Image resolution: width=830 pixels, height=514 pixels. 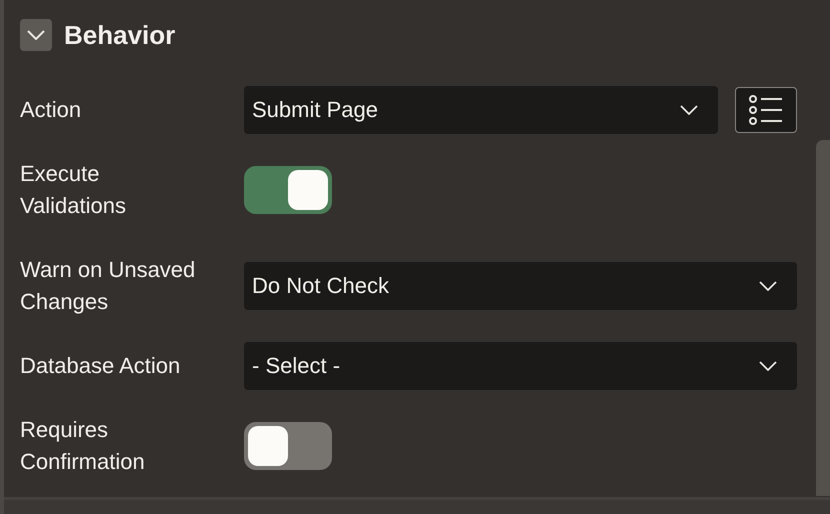 What do you see at coordinates (83, 446) in the screenshot?
I see `field-label: Requires Confirmation` at bounding box center [83, 446].